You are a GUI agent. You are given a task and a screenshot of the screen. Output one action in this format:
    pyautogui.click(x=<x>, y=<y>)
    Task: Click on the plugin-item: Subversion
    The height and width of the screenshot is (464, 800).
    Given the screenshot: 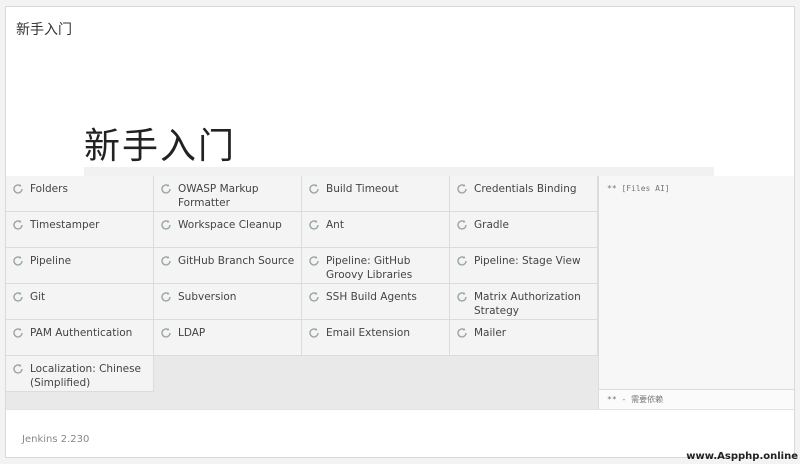 What is the action you would take?
    pyautogui.click(x=228, y=302)
    